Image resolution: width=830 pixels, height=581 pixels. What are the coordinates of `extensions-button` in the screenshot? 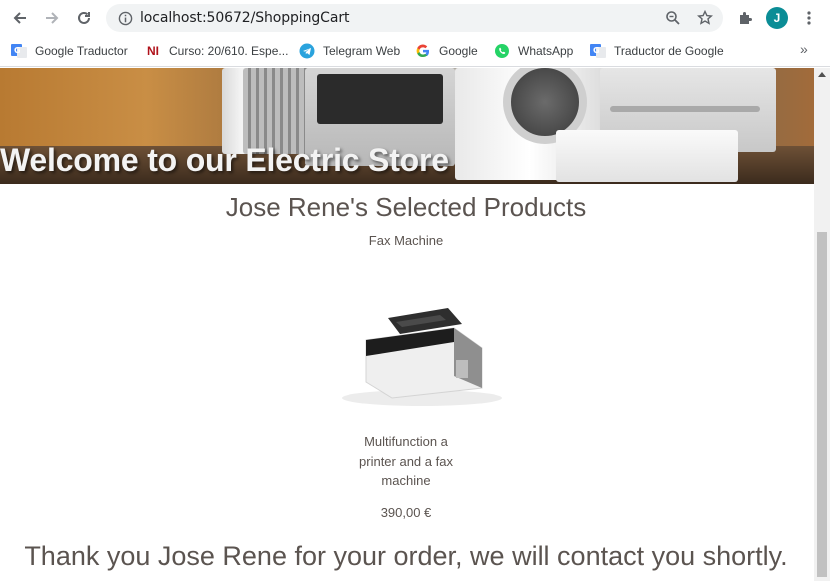 It's located at (745, 18).